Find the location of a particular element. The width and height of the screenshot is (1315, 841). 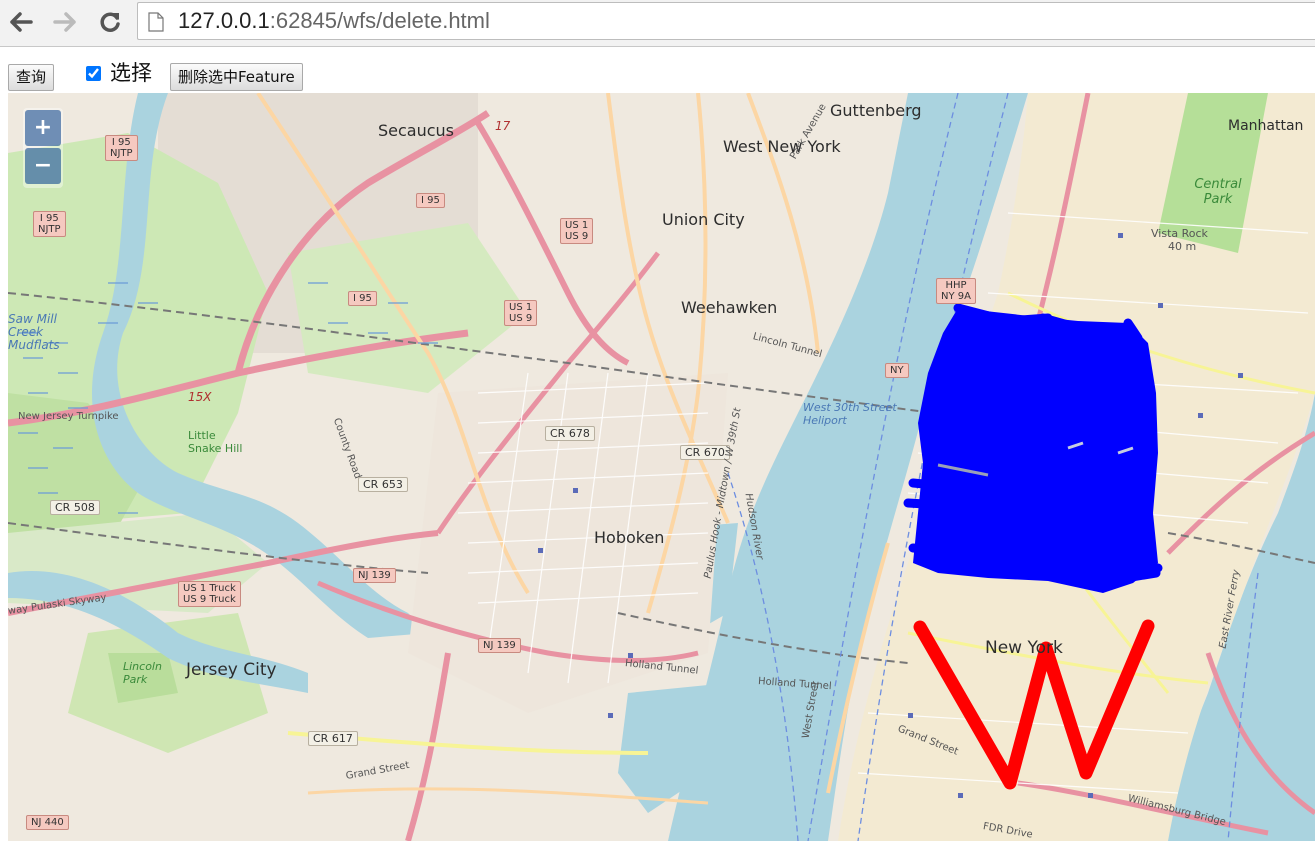

shield-ny: NY is located at coordinates (897, 370).